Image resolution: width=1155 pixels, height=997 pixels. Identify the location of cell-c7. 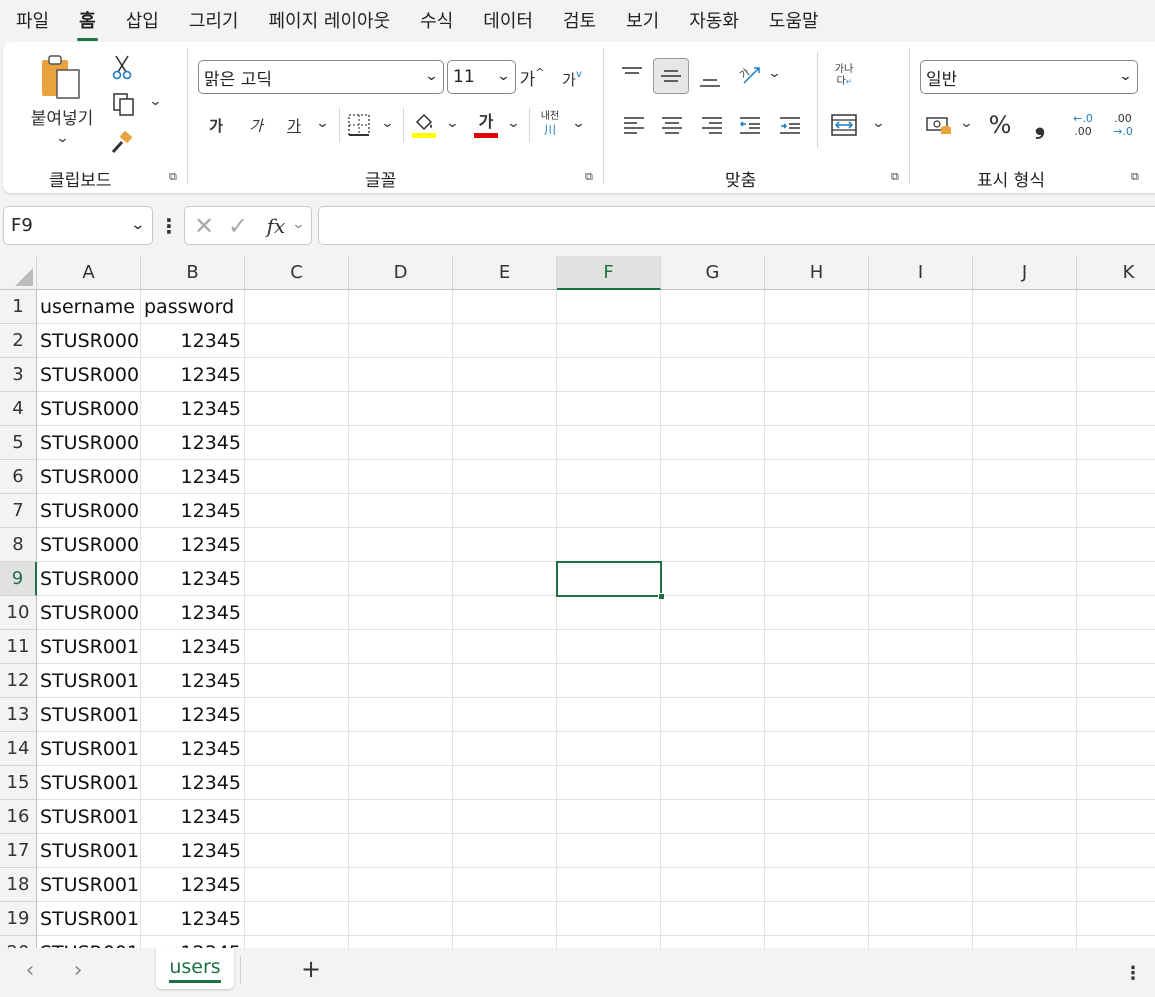
(297, 511).